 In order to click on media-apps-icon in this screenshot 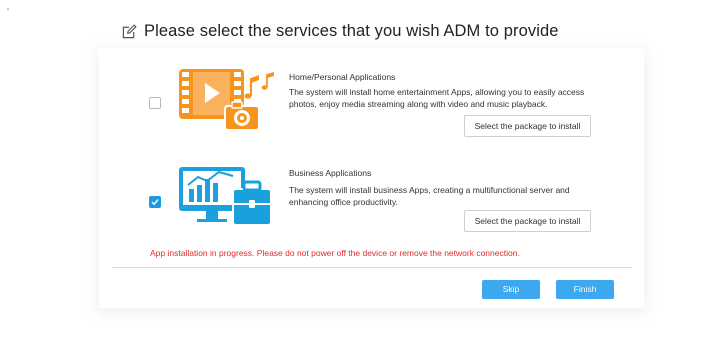, I will do `click(226, 100)`.